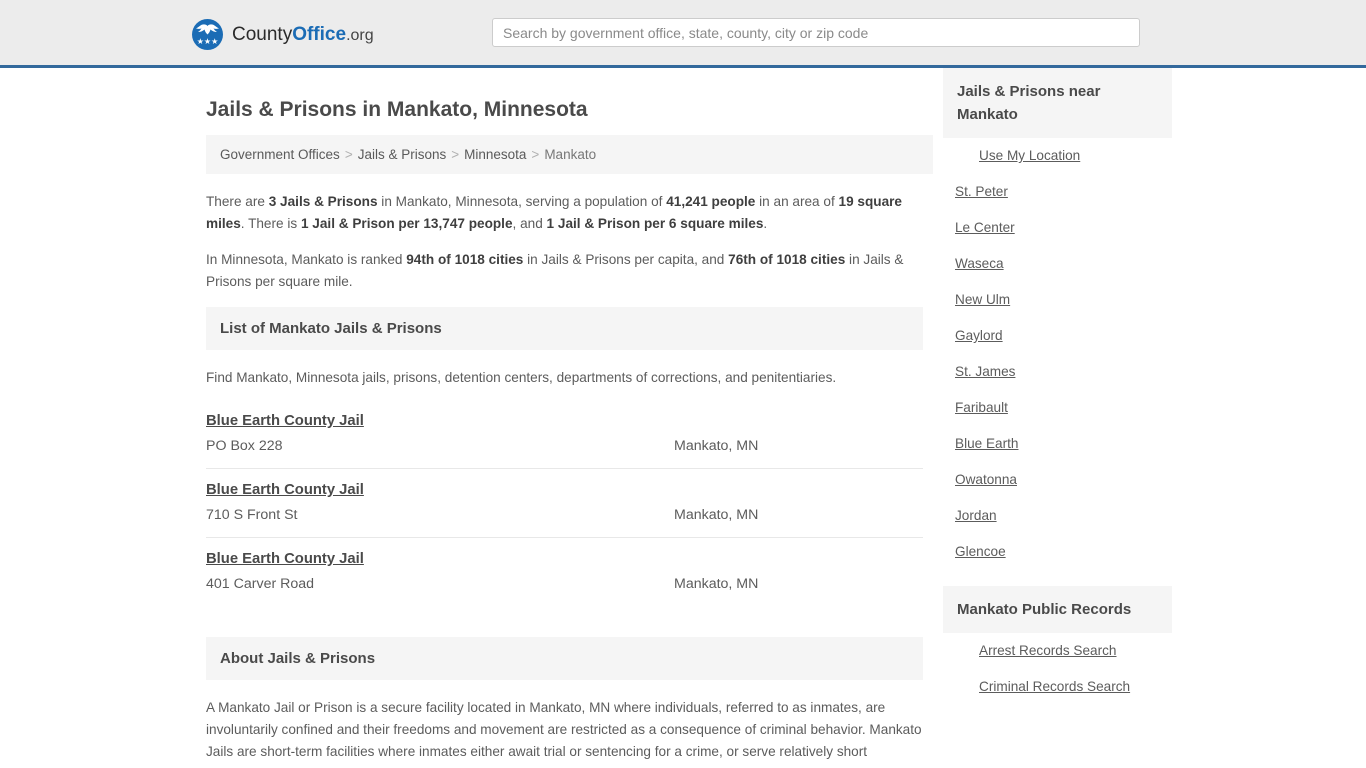 The height and width of the screenshot is (768, 1366). What do you see at coordinates (765, 223) in the screenshot?
I see `intro-text: .` at bounding box center [765, 223].